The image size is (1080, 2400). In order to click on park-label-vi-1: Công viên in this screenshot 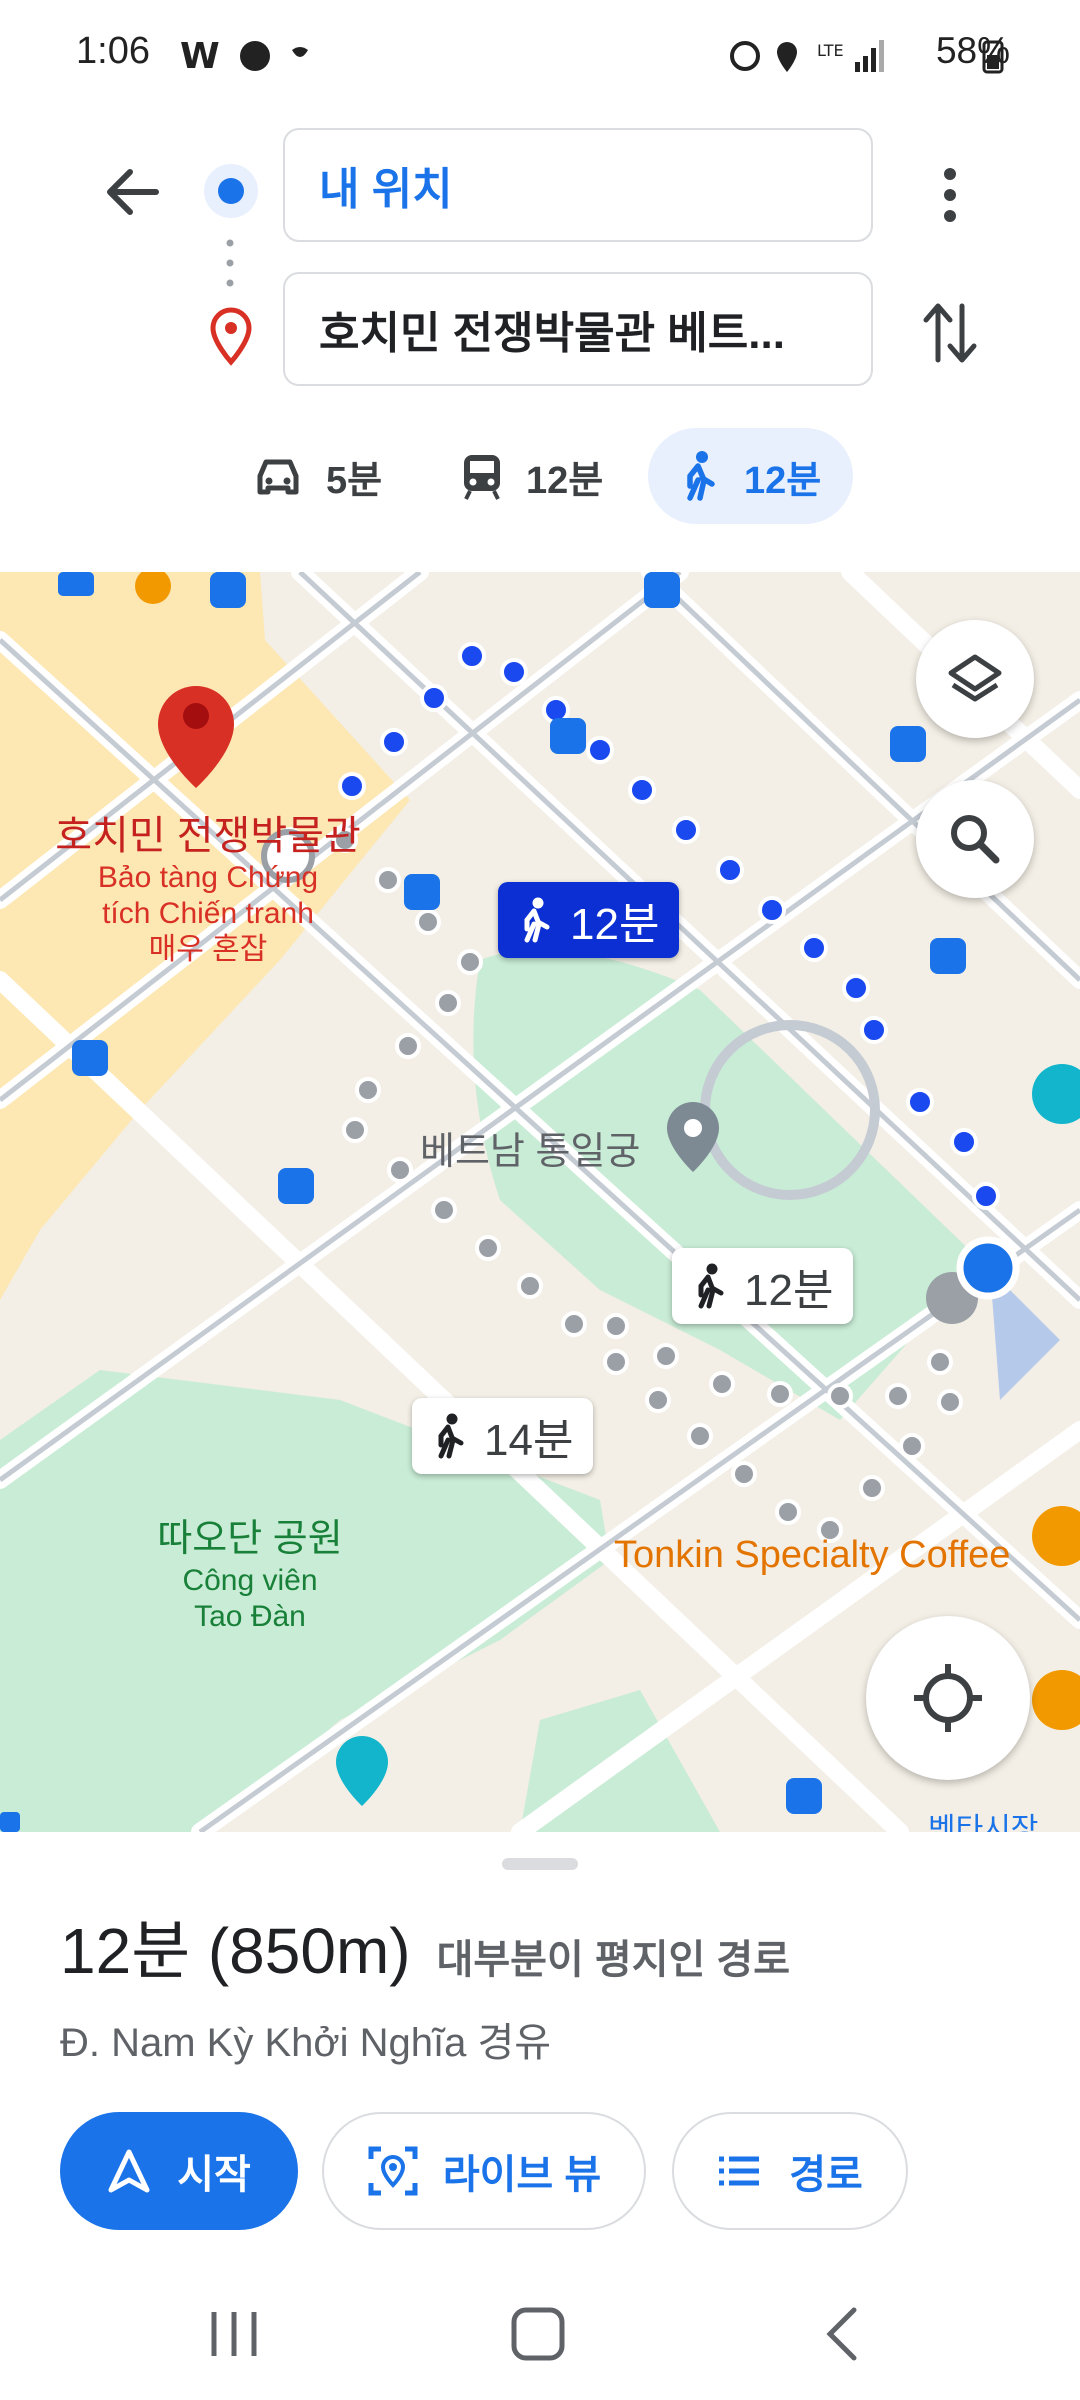, I will do `click(250, 1580)`.